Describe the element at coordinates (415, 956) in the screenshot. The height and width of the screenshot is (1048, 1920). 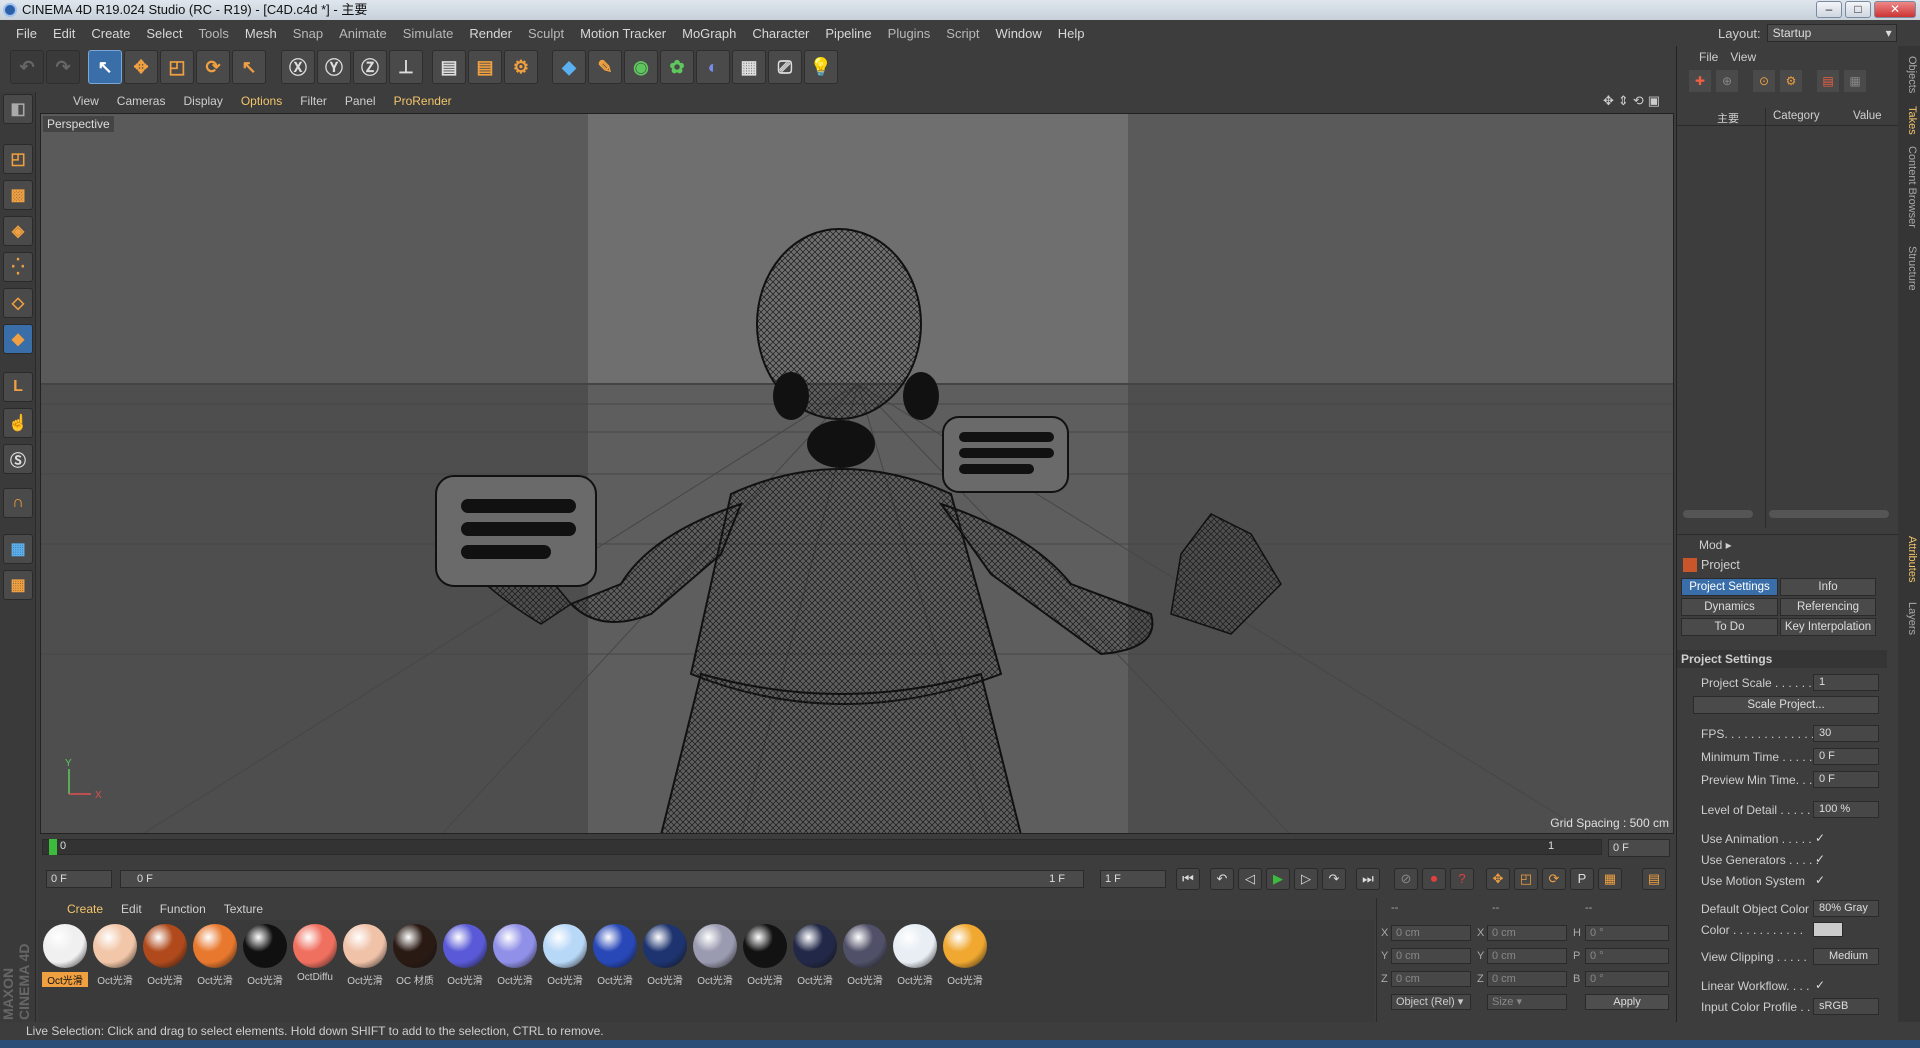
I see `material-swatch: OC 材质` at that location.